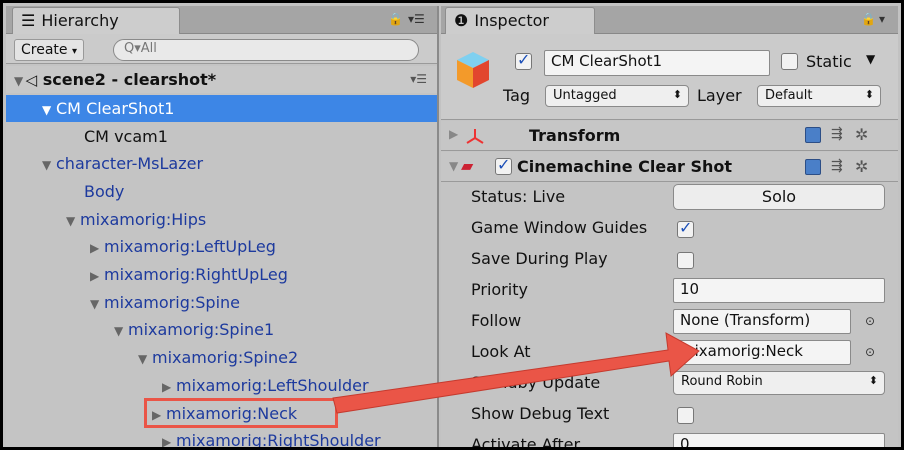 This screenshot has width=904, height=450. What do you see at coordinates (624, 166) in the screenshot?
I see `clearshot-title: Cinemachine Clear Shot` at bounding box center [624, 166].